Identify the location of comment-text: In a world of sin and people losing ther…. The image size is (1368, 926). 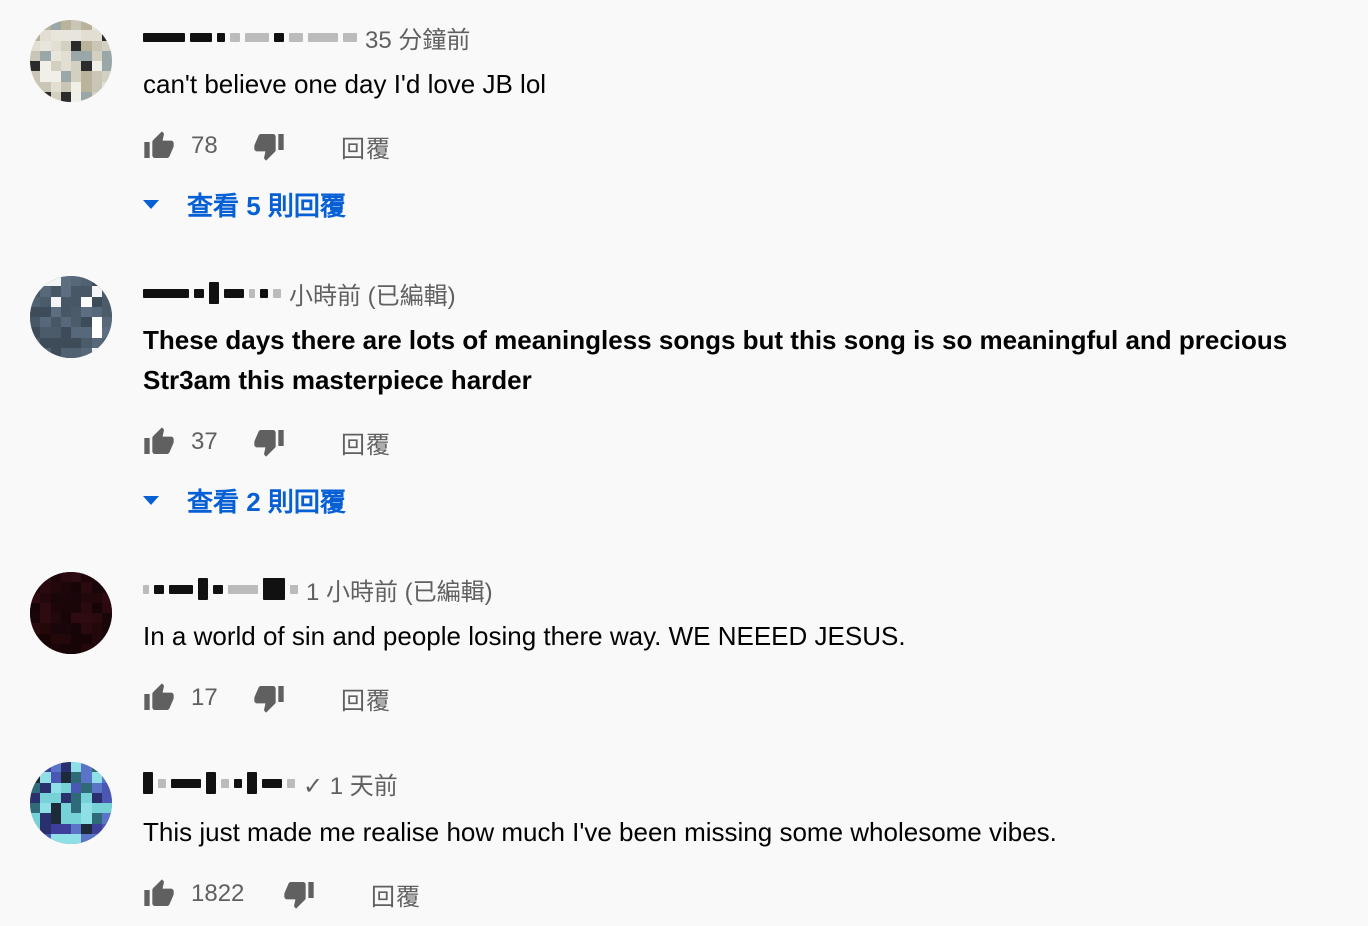
(524, 636).